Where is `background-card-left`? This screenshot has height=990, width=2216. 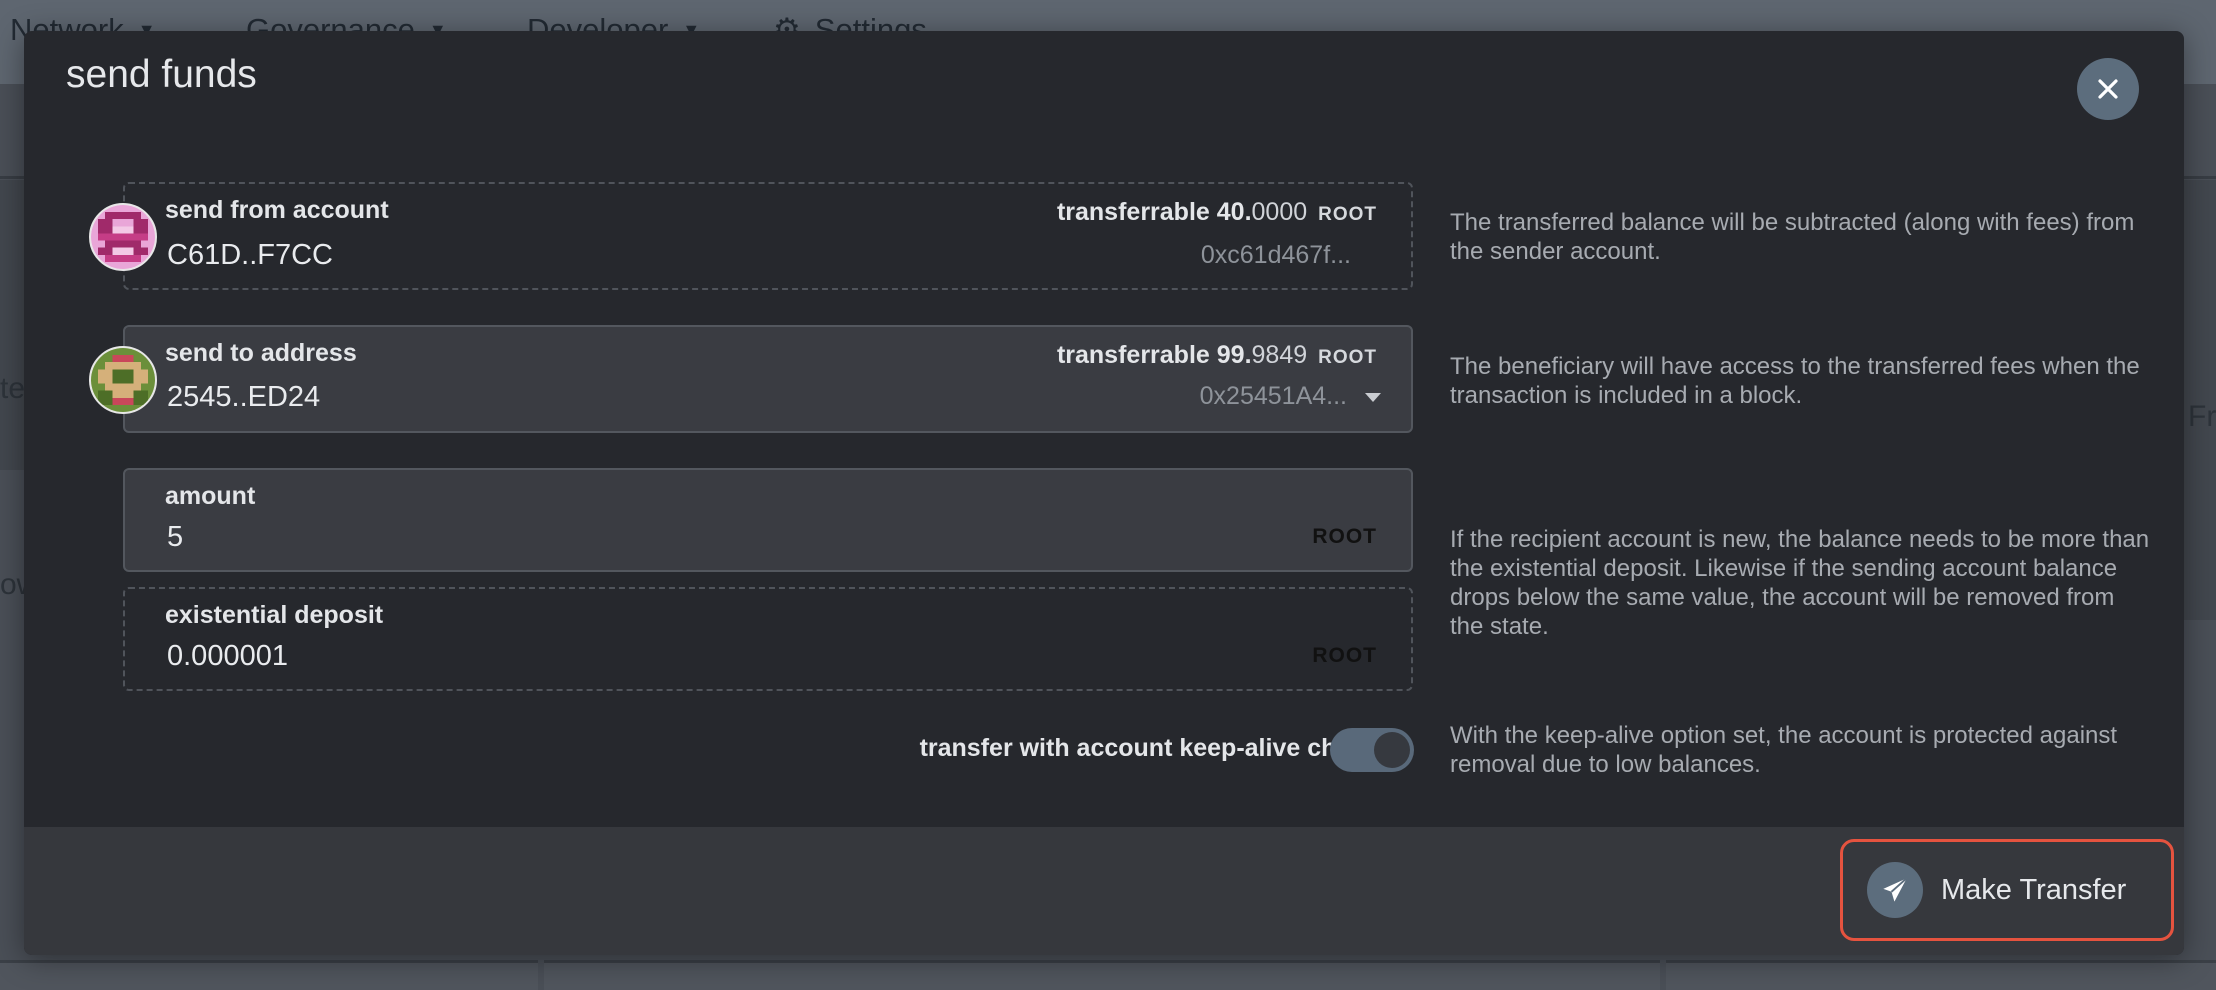 background-card-left is located at coordinates (12, 325).